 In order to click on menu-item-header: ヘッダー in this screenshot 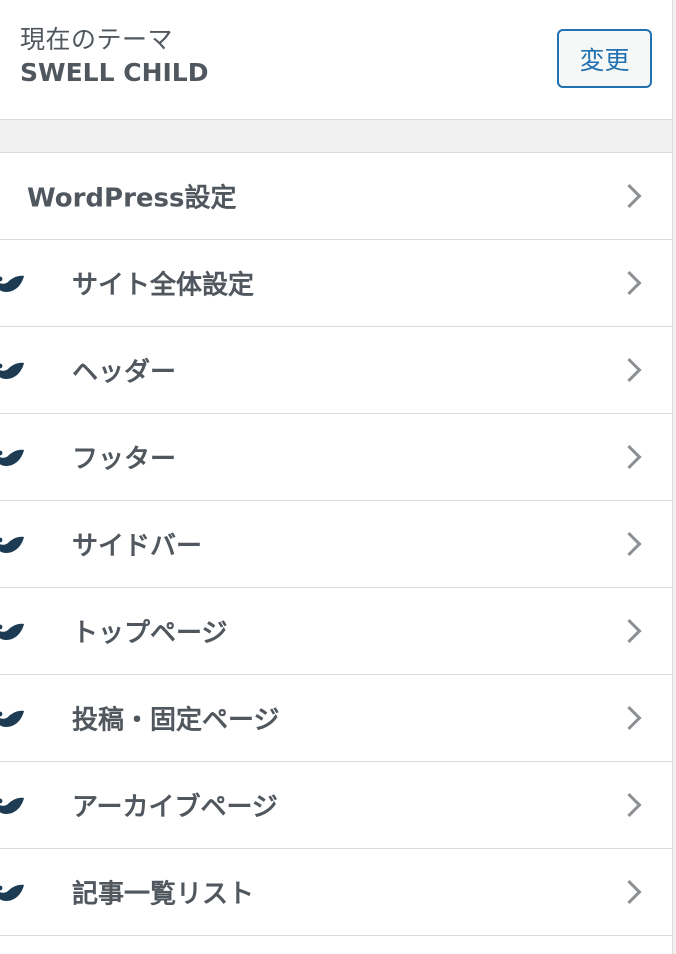, I will do `click(336, 370)`.